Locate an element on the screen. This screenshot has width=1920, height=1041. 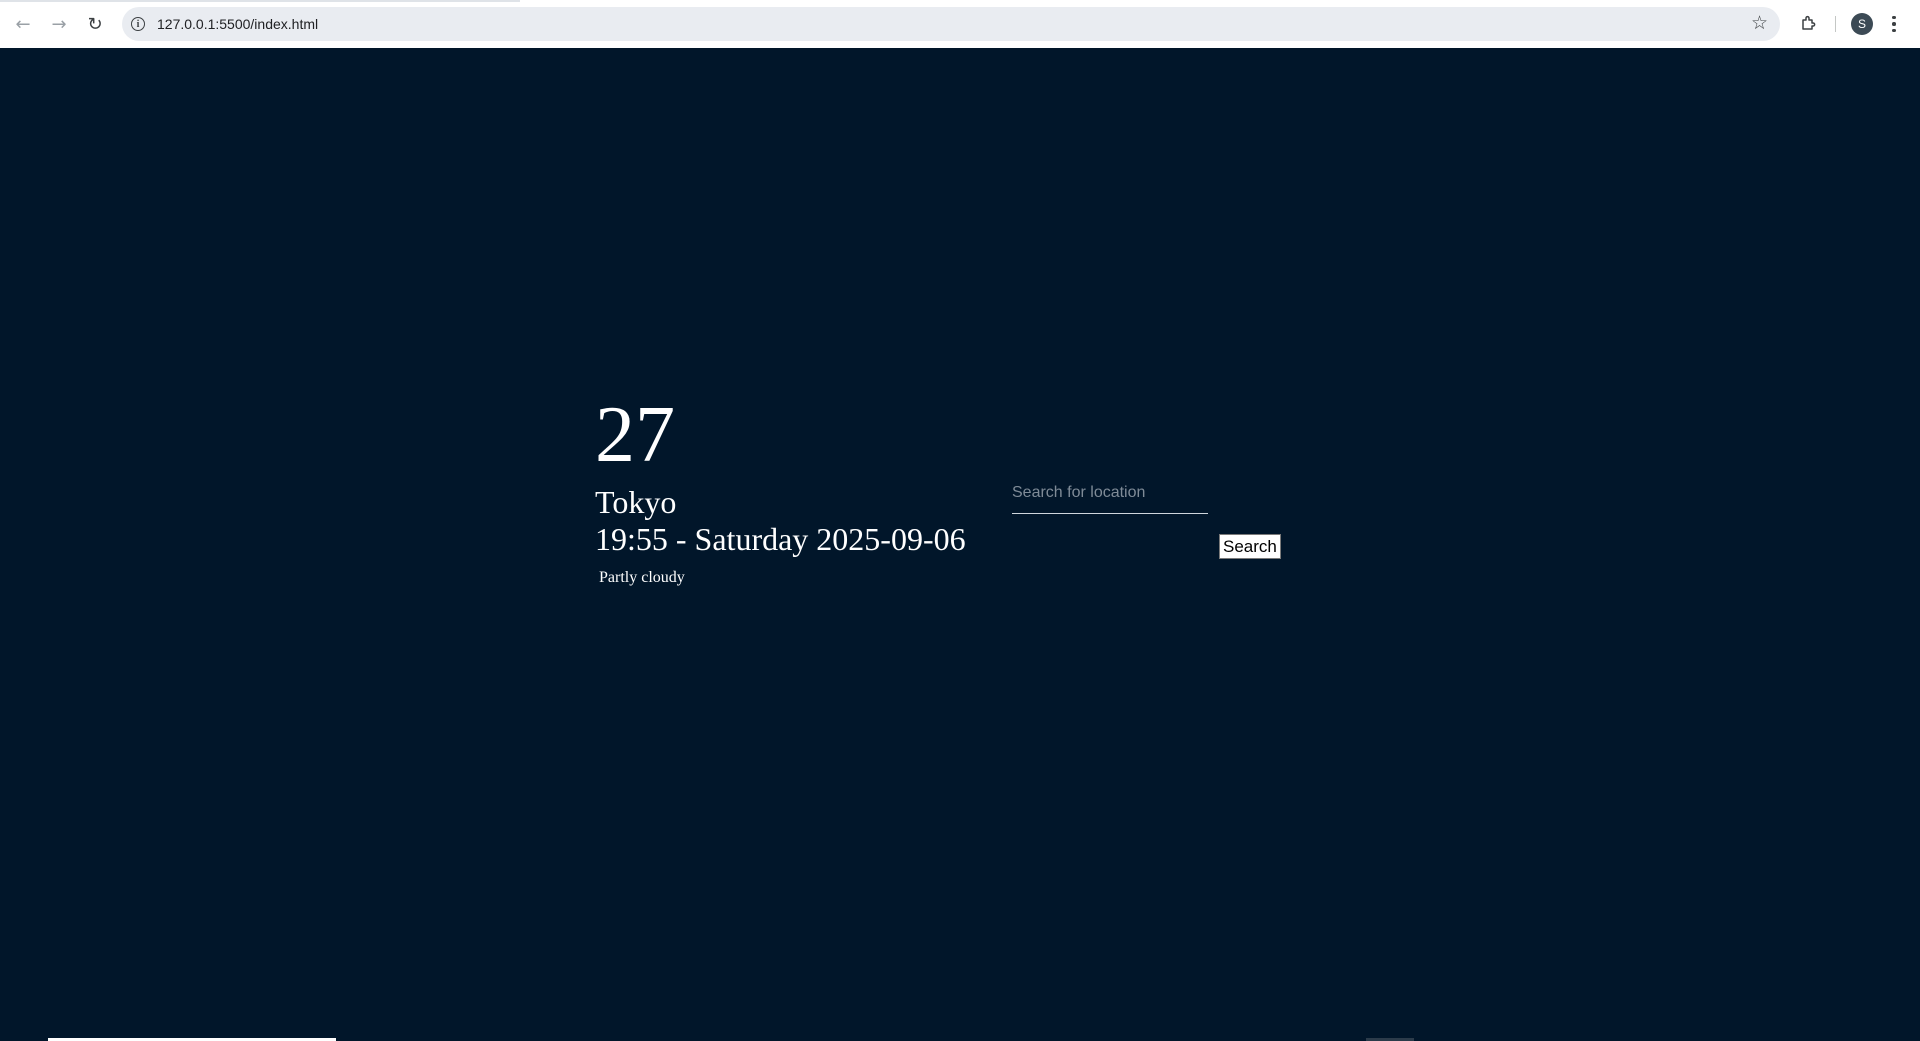
back-button: ← is located at coordinates (23, 24).